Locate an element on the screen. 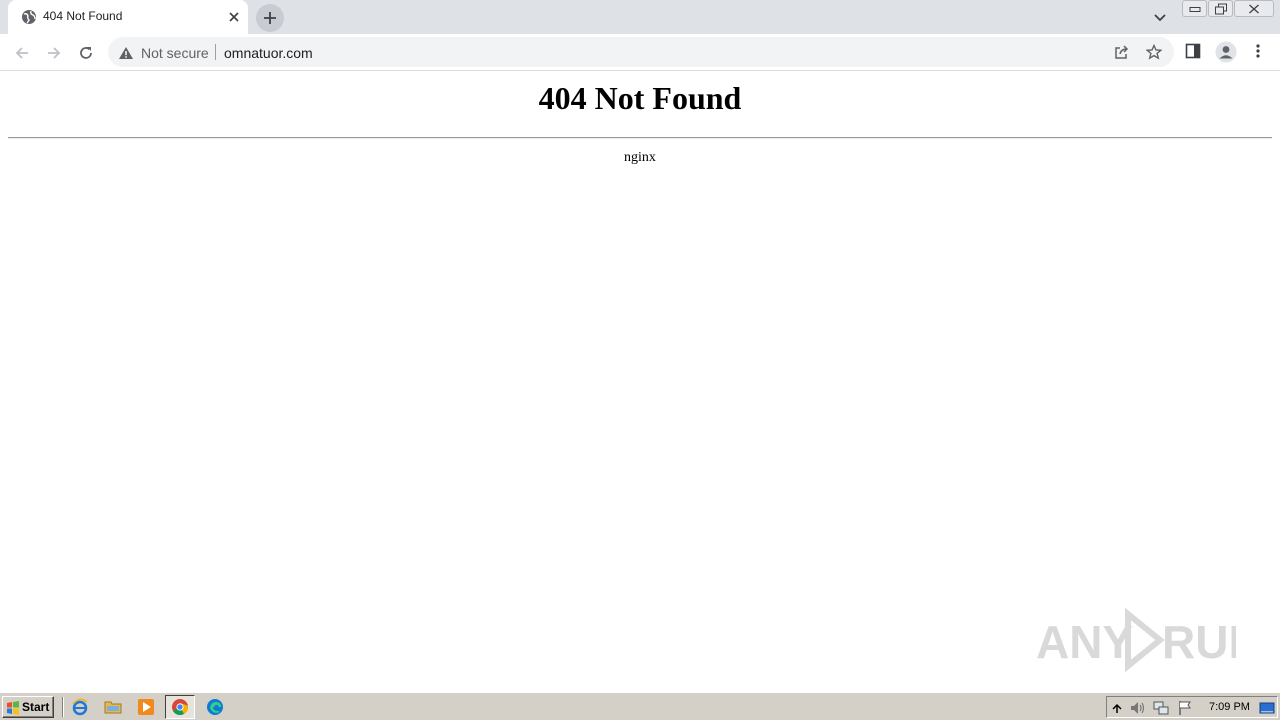  reload-button is located at coordinates (86, 53).